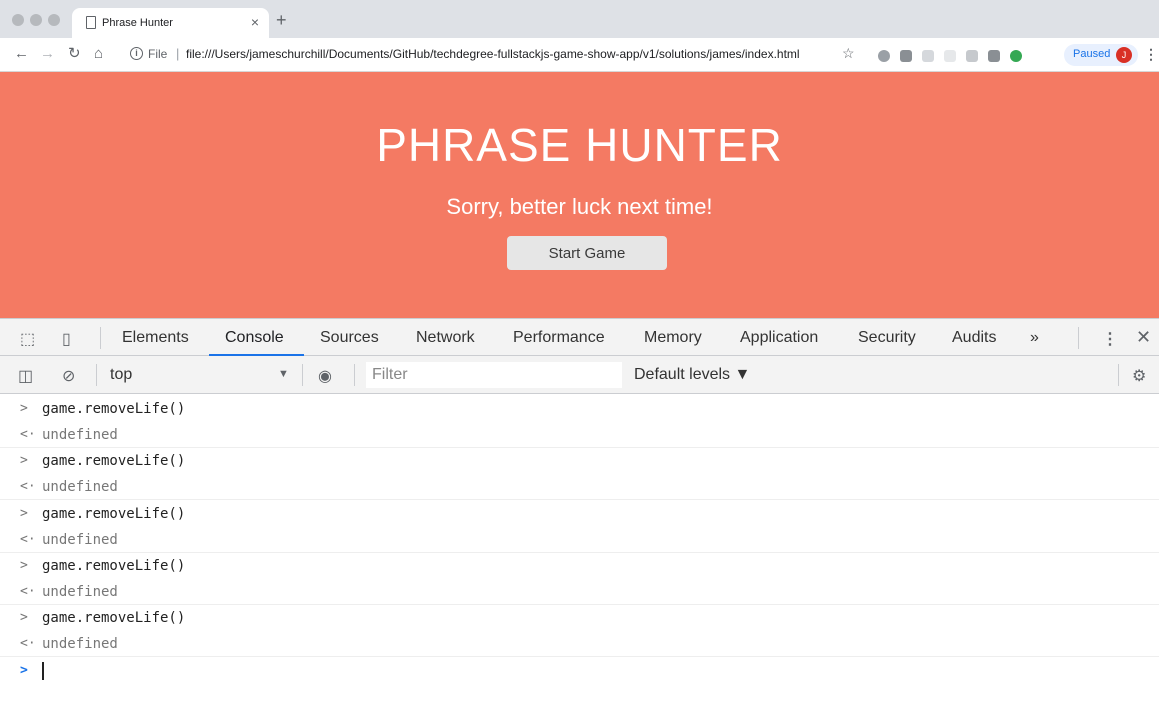 The height and width of the screenshot is (706, 1159). What do you see at coordinates (1034, 338) in the screenshot?
I see `more-tabs-icon: »` at bounding box center [1034, 338].